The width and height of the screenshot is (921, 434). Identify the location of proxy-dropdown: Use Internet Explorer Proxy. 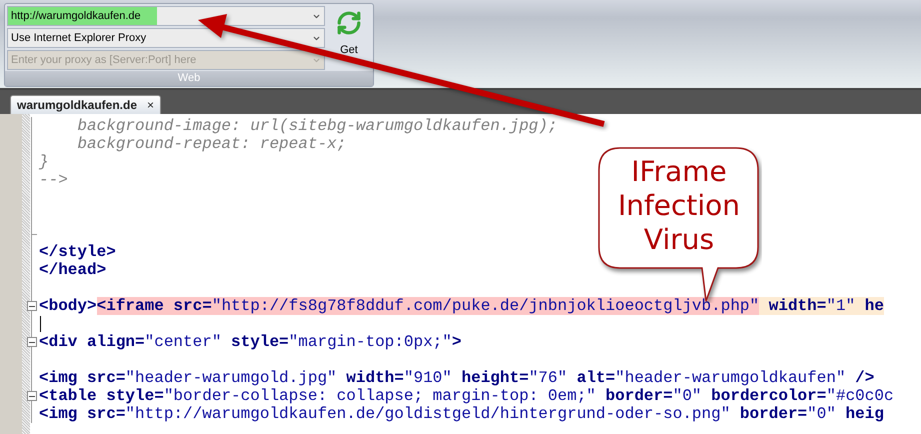
(166, 38).